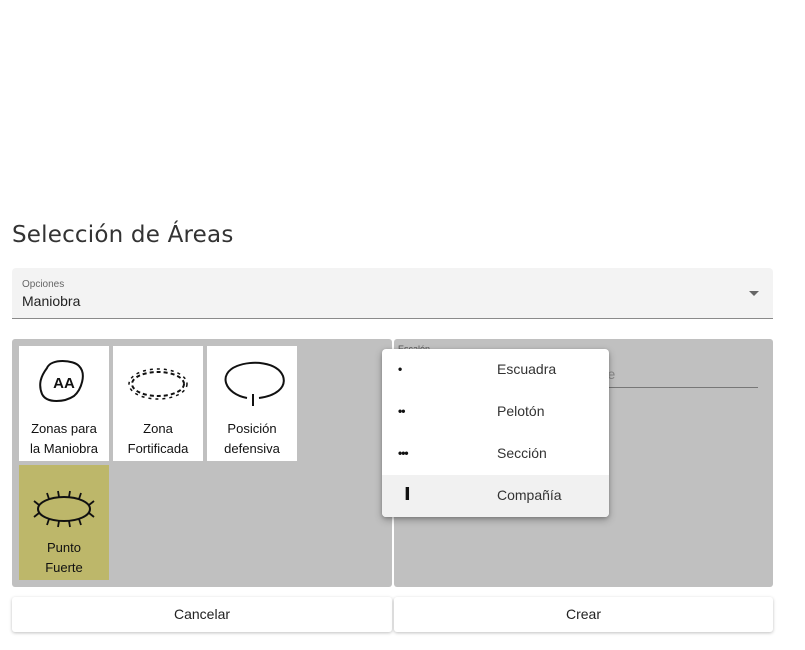 The image size is (805, 650). What do you see at coordinates (495, 370) in the screenshot?
I see `dropdown-item-escuadra: • Escuadra` at bounding box center [495, 370].